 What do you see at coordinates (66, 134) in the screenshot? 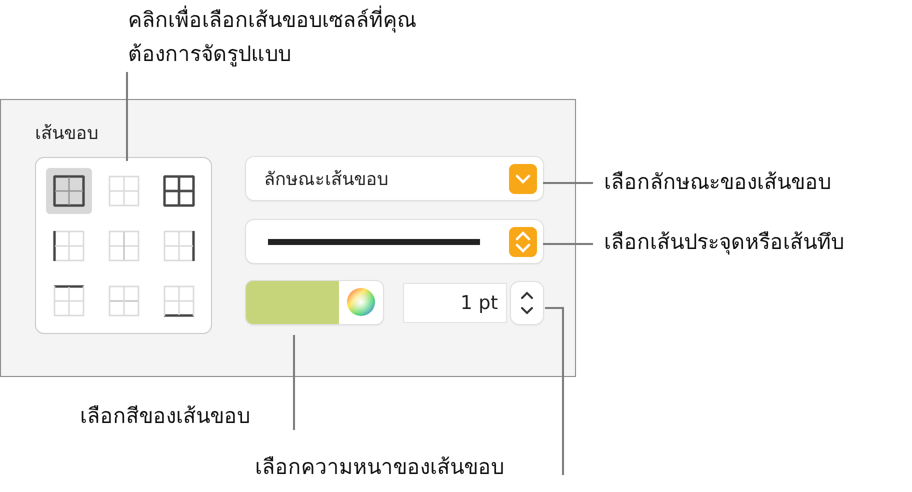
I see `section-title: เส้นขอบ` at bounding box center [66, 134].